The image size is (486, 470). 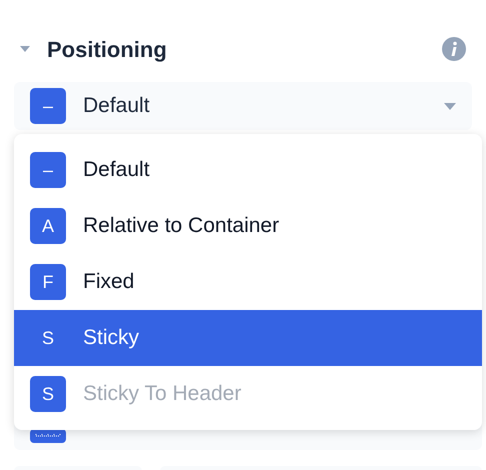 I want to click on info-icon, so click(x=454, y=49).